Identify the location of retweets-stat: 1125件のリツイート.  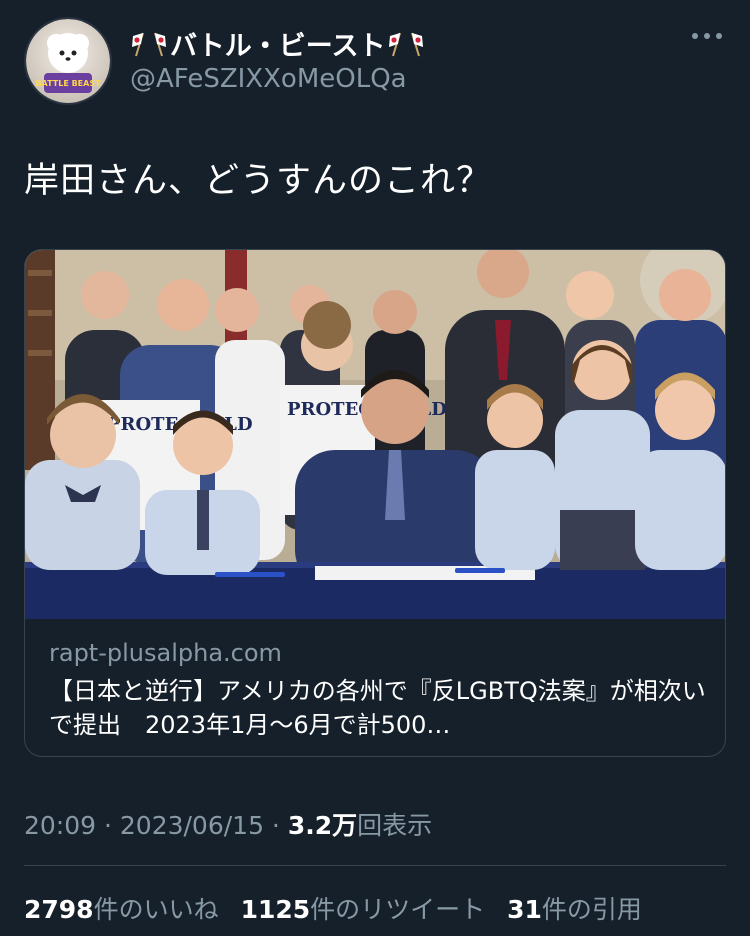
(363, 908).